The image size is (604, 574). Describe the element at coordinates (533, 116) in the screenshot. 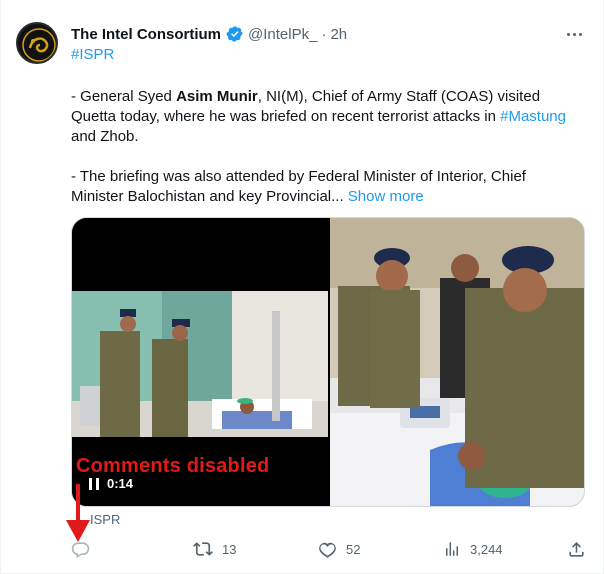

I see `hashtag-mastung-link: #Mastung` at that location.